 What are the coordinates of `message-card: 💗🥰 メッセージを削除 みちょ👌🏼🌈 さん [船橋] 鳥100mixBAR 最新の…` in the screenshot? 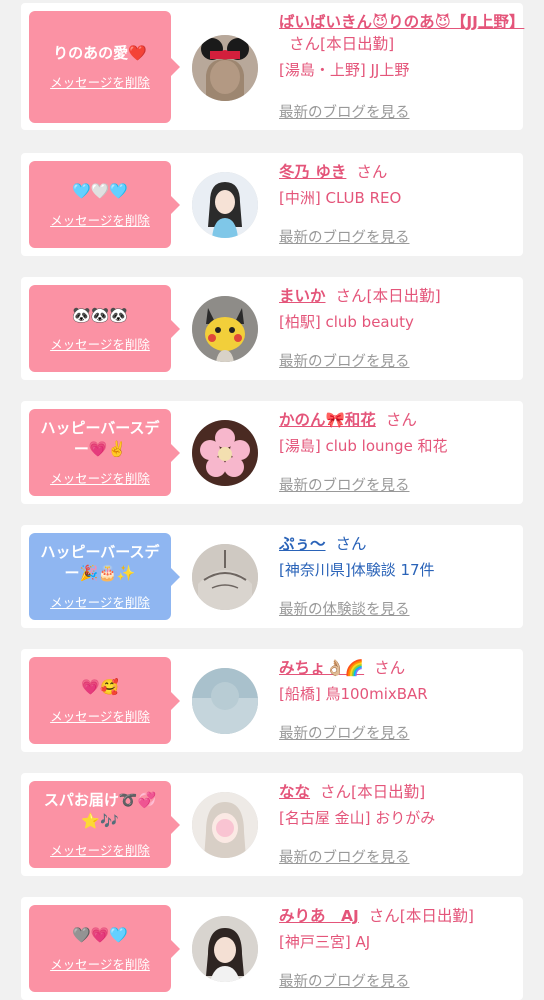 It's located at (272, 700).